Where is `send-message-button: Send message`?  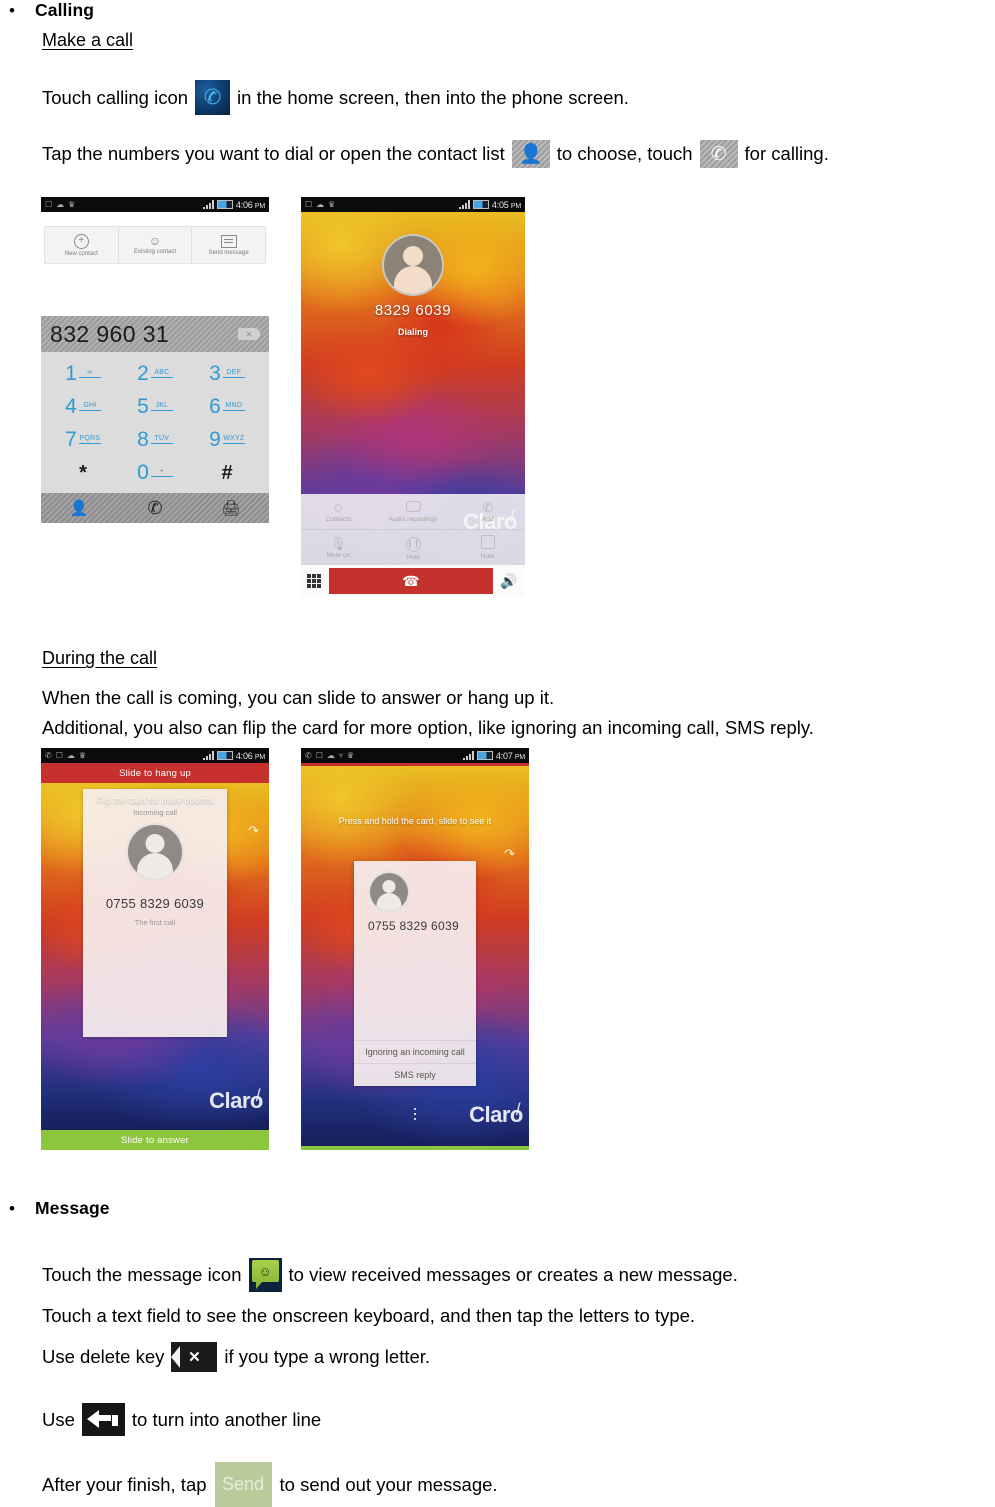 send-message-button: Send message is located at coordinates (228, 245).